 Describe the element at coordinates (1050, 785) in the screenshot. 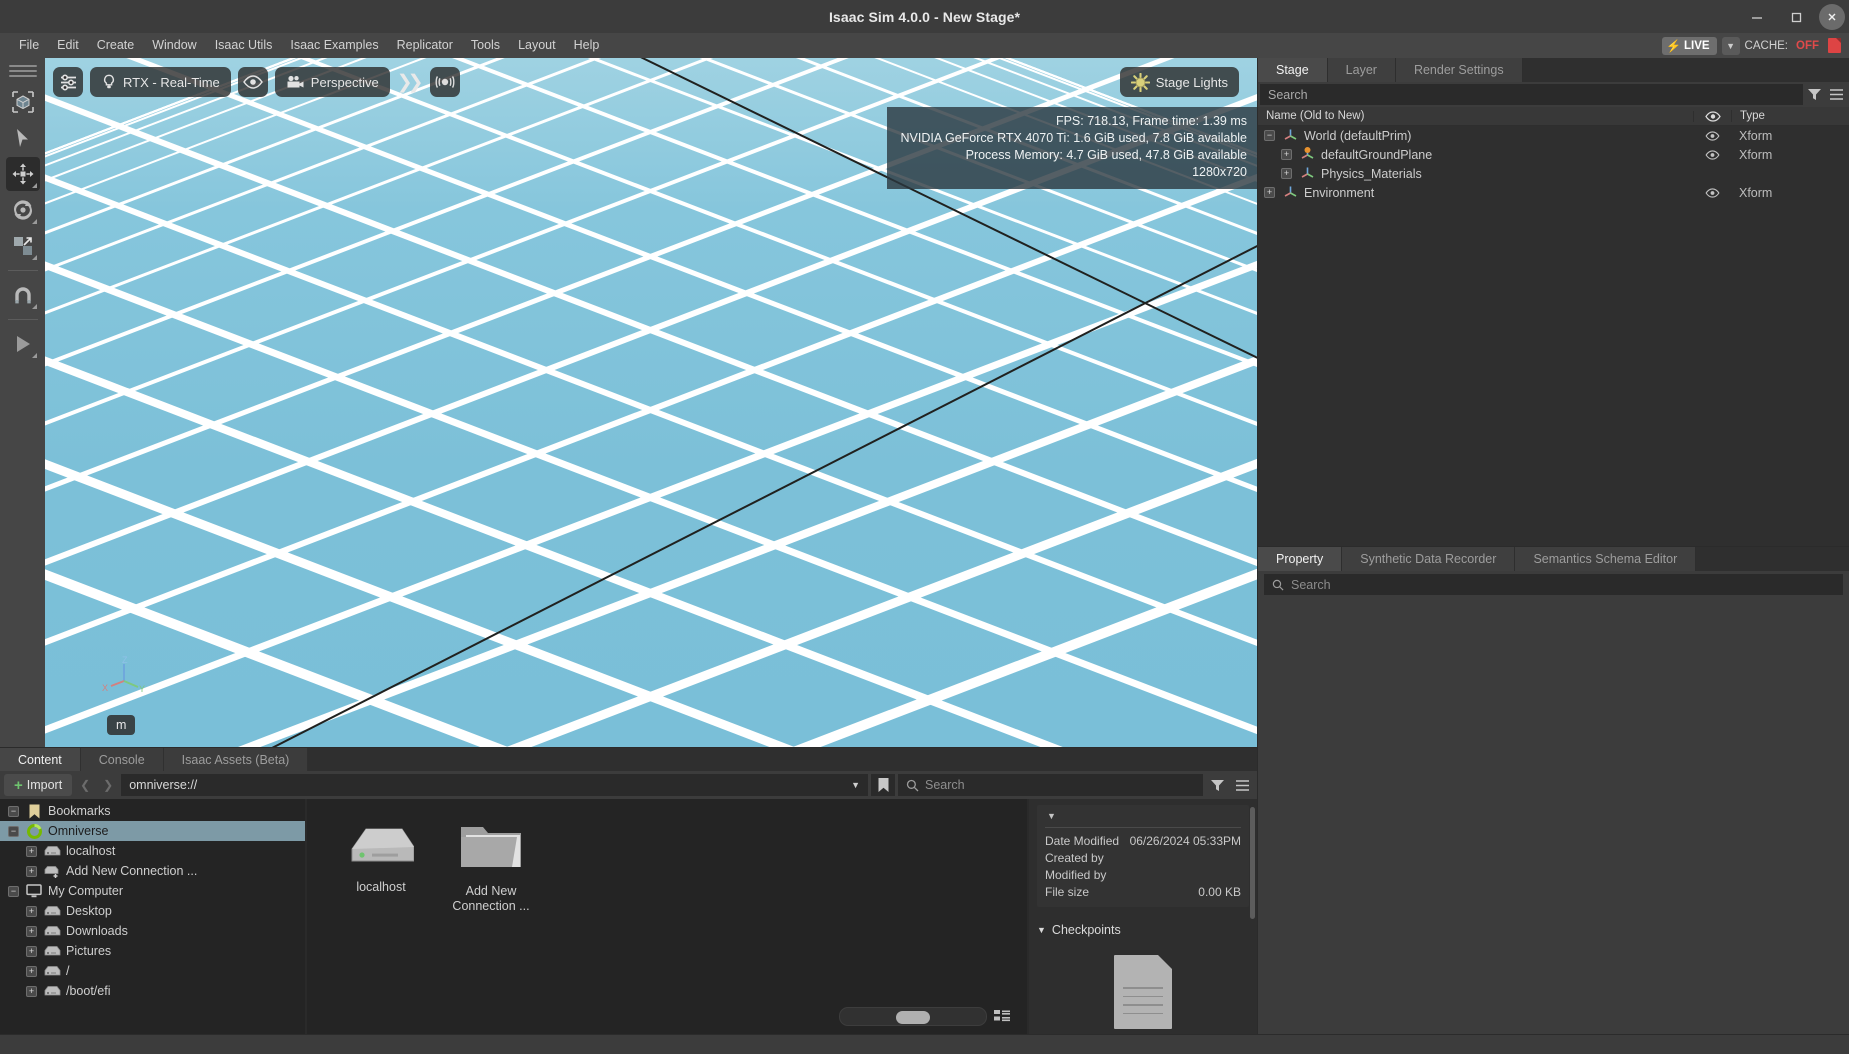

I see `content-search-input: Search` at that location.